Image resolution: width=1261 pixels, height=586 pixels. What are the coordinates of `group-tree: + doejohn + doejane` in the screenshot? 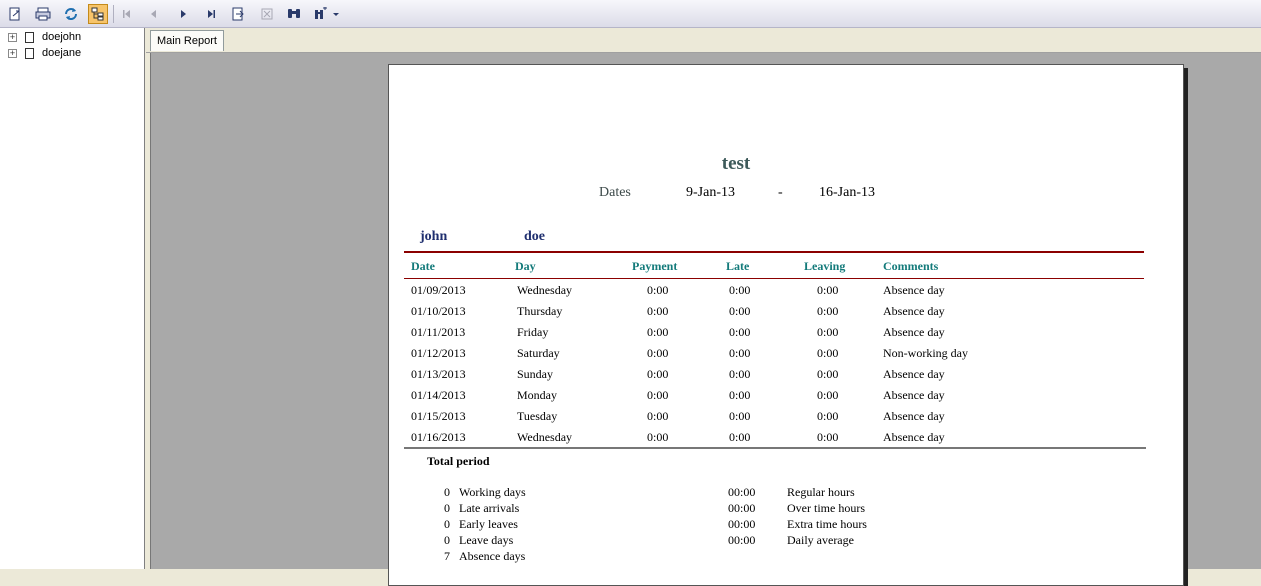 It's located at (72, 298).